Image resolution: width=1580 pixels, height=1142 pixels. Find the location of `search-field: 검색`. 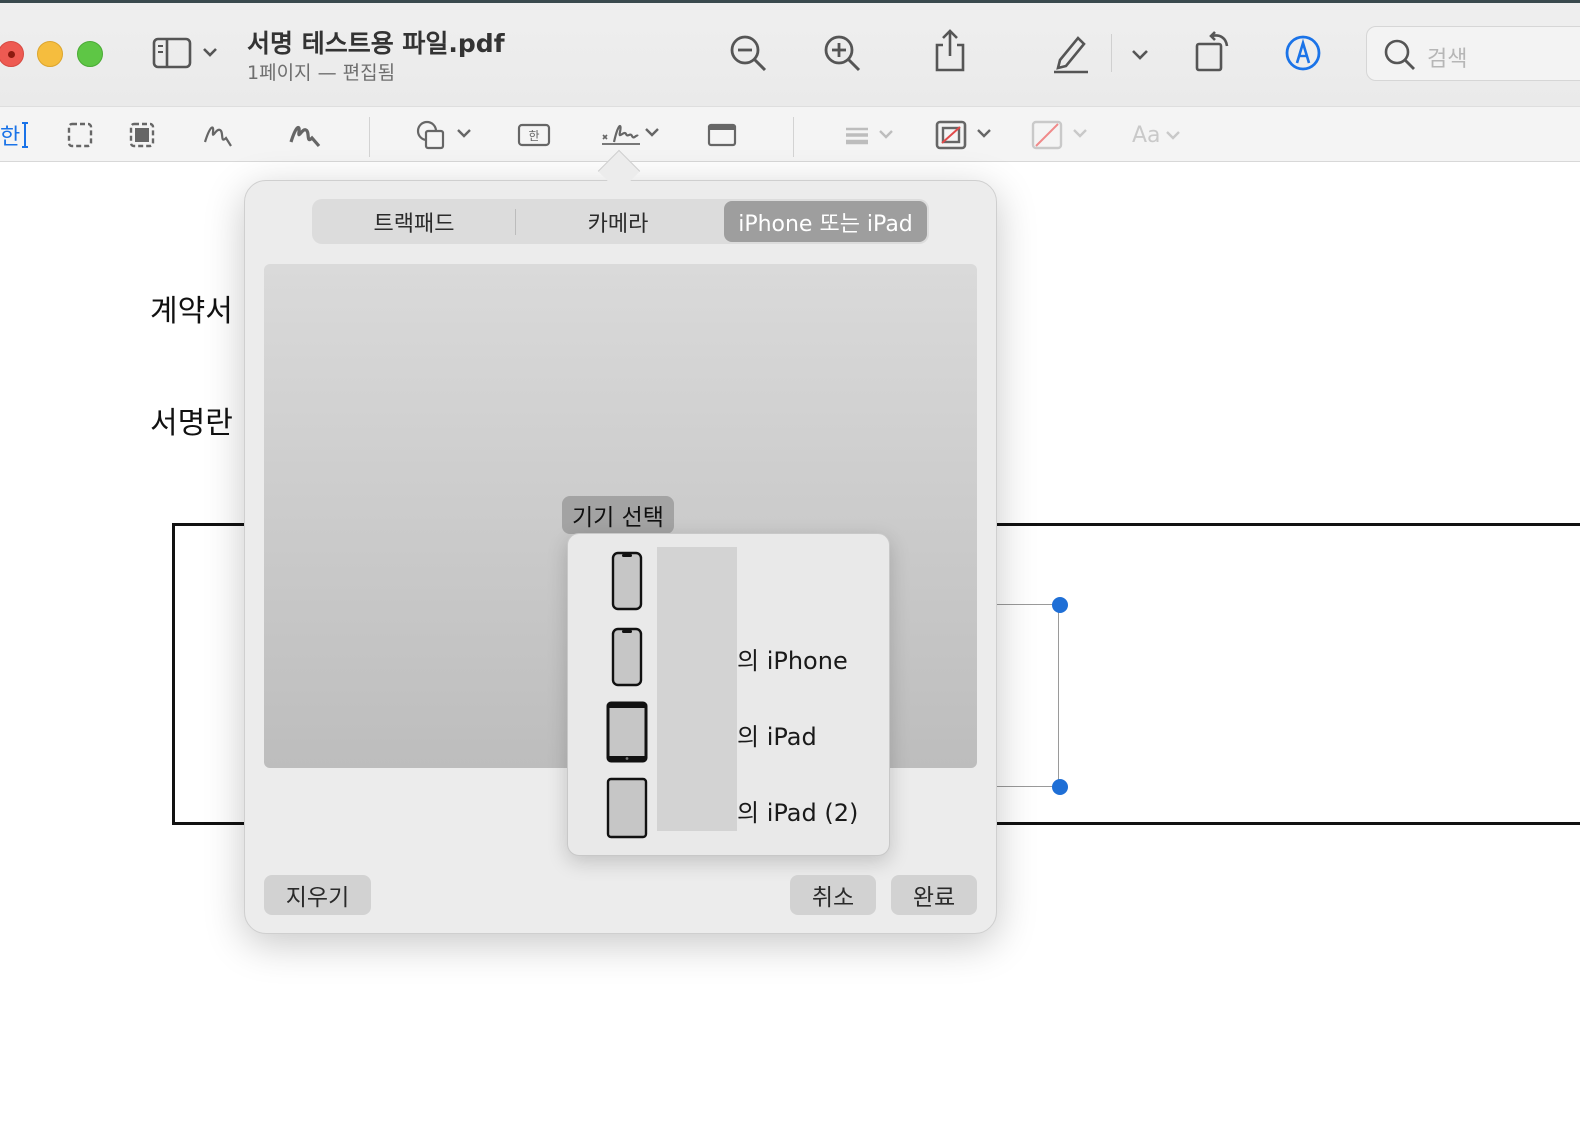

search-field: 검색 is located at coordinates (1473, 53).